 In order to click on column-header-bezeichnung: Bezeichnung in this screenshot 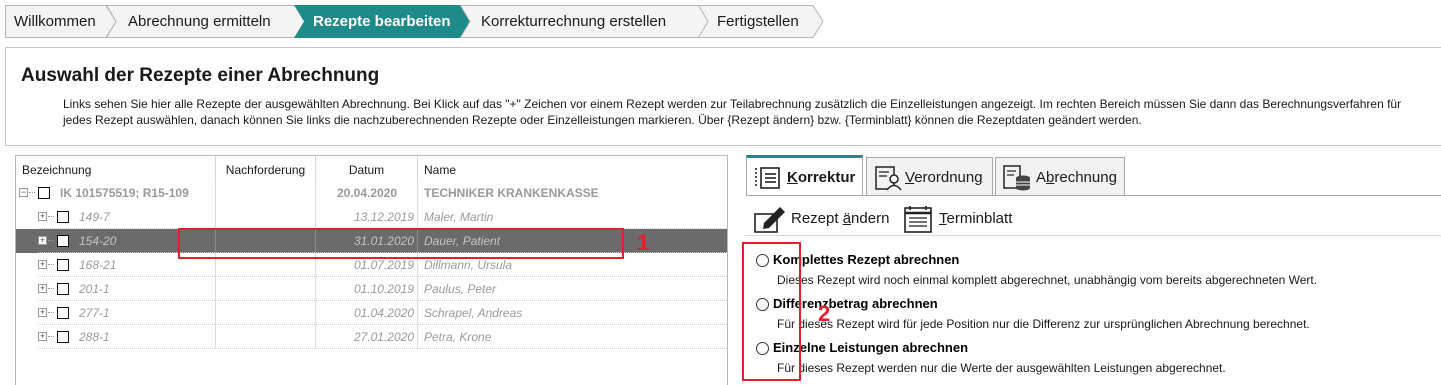, I will do `click(116, 170)`.